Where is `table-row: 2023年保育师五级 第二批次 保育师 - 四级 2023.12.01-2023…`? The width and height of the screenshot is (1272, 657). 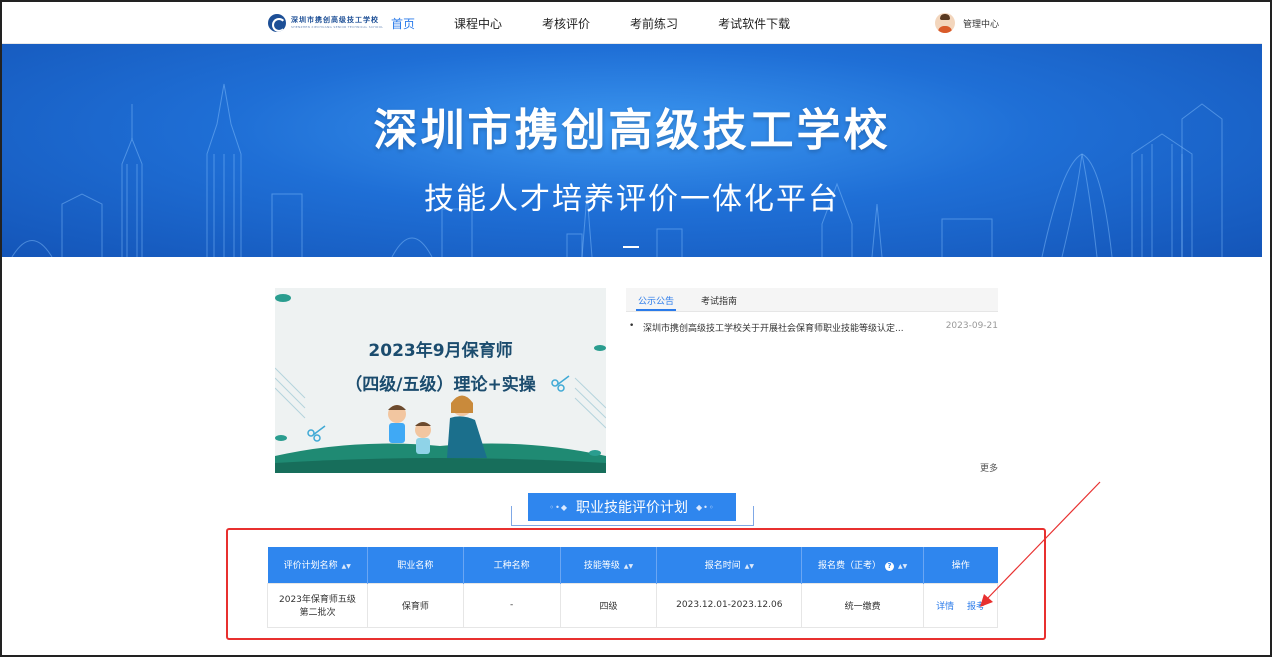 table-row: 2023年保育师五级 第二批次 保育师 - 四级 2023.12.01-2023… is located at coordinates (632, 605).